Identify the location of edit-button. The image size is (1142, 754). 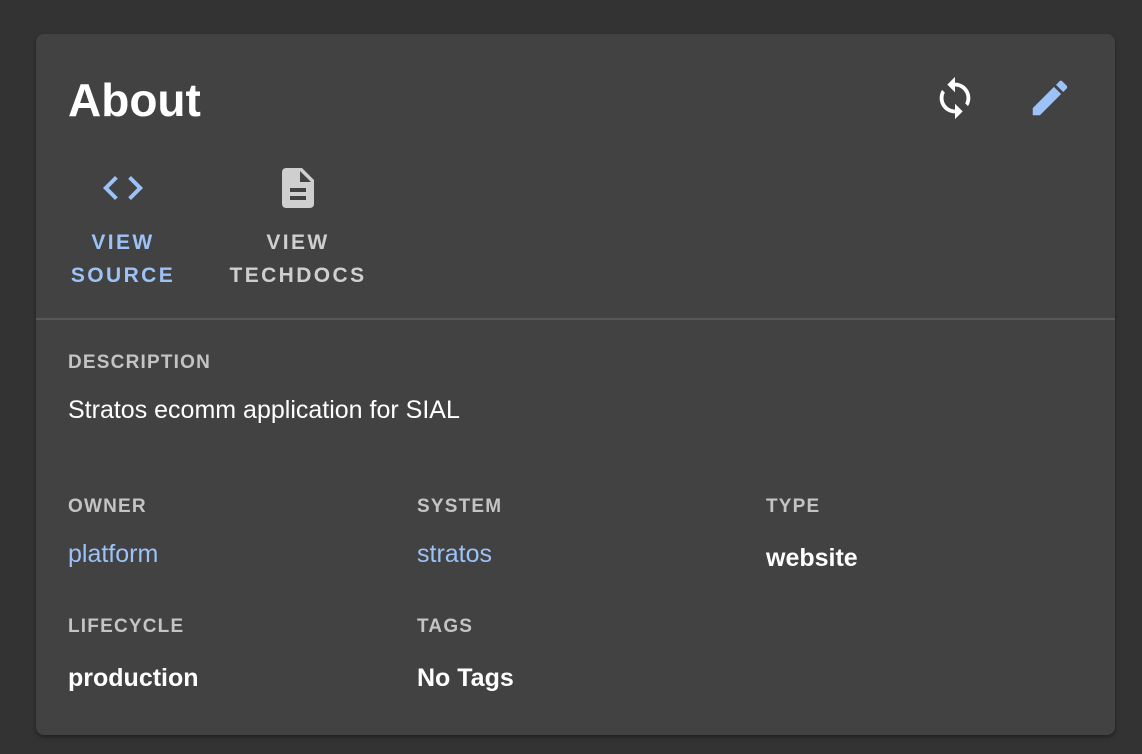
(1050, 98).